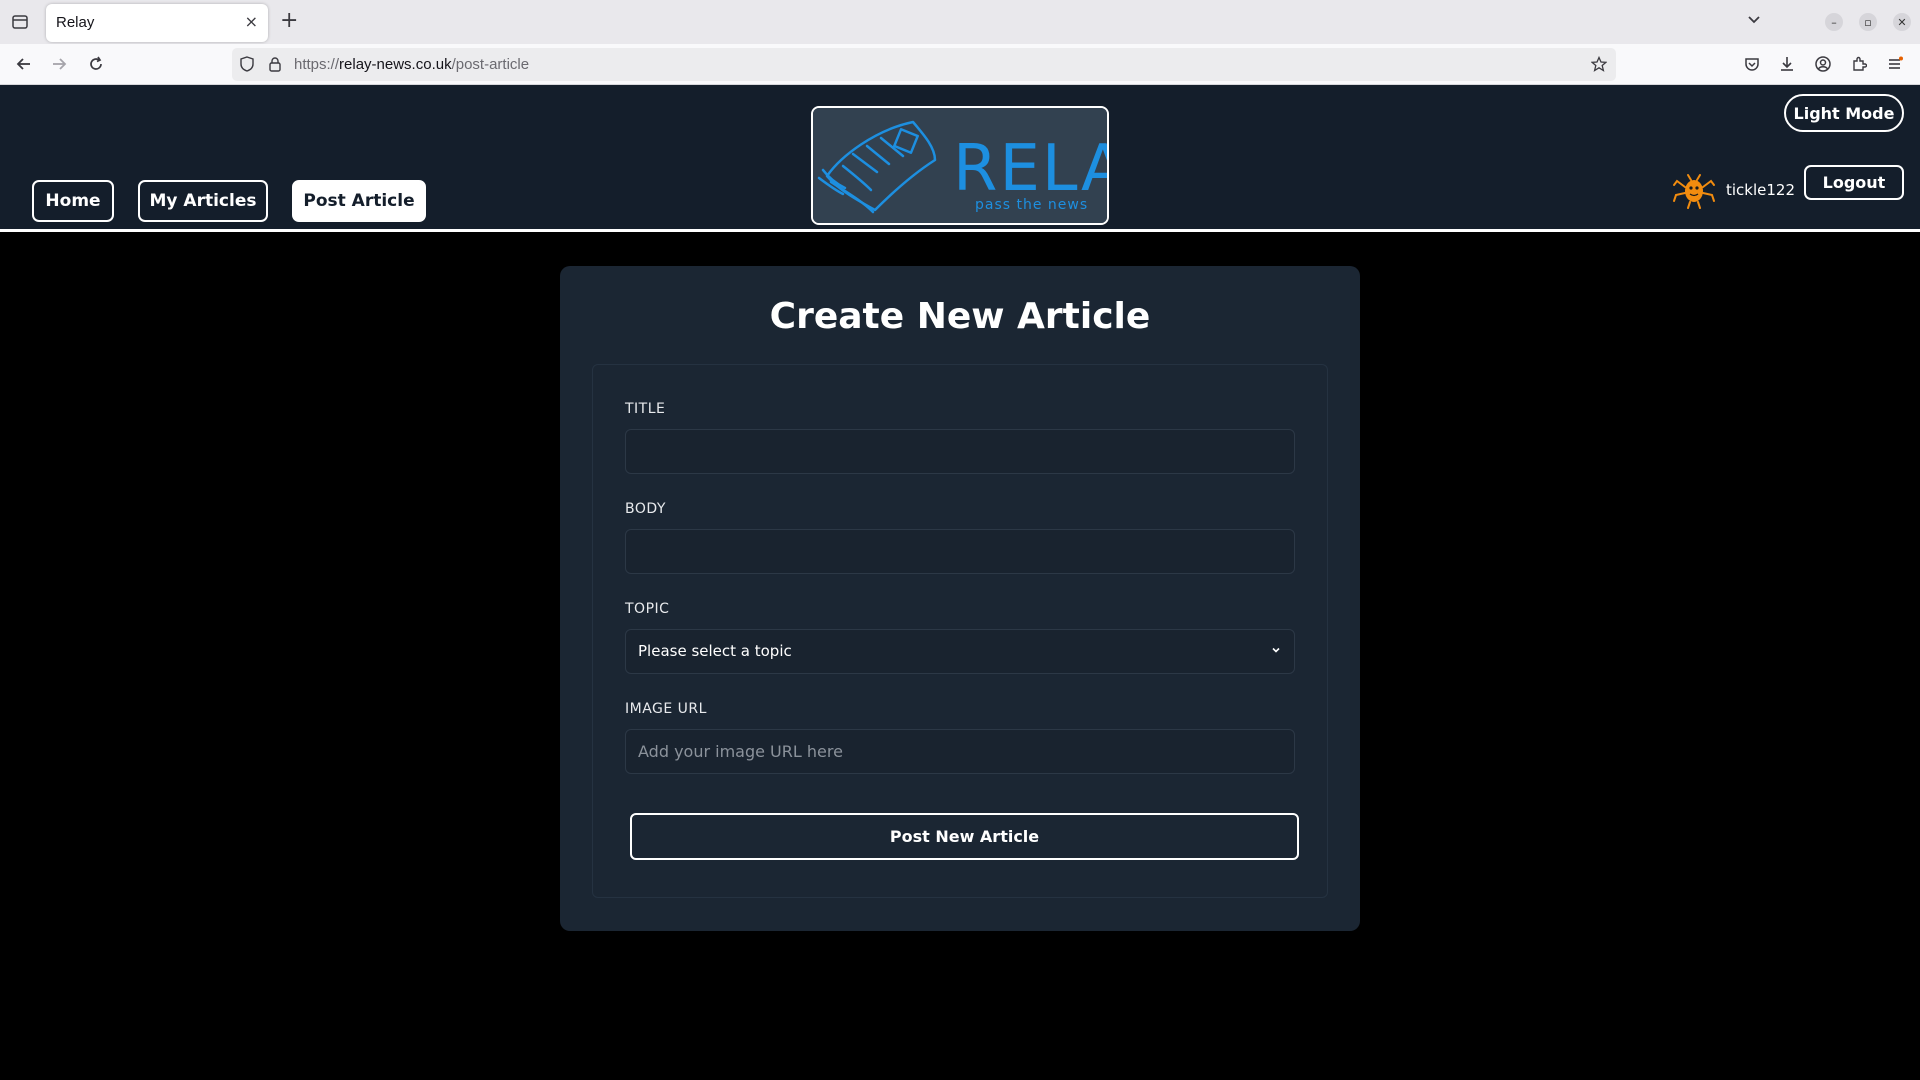 The width and height of the screenshot is (1920, 1080). I want to click on body-input, so click(960, 551).